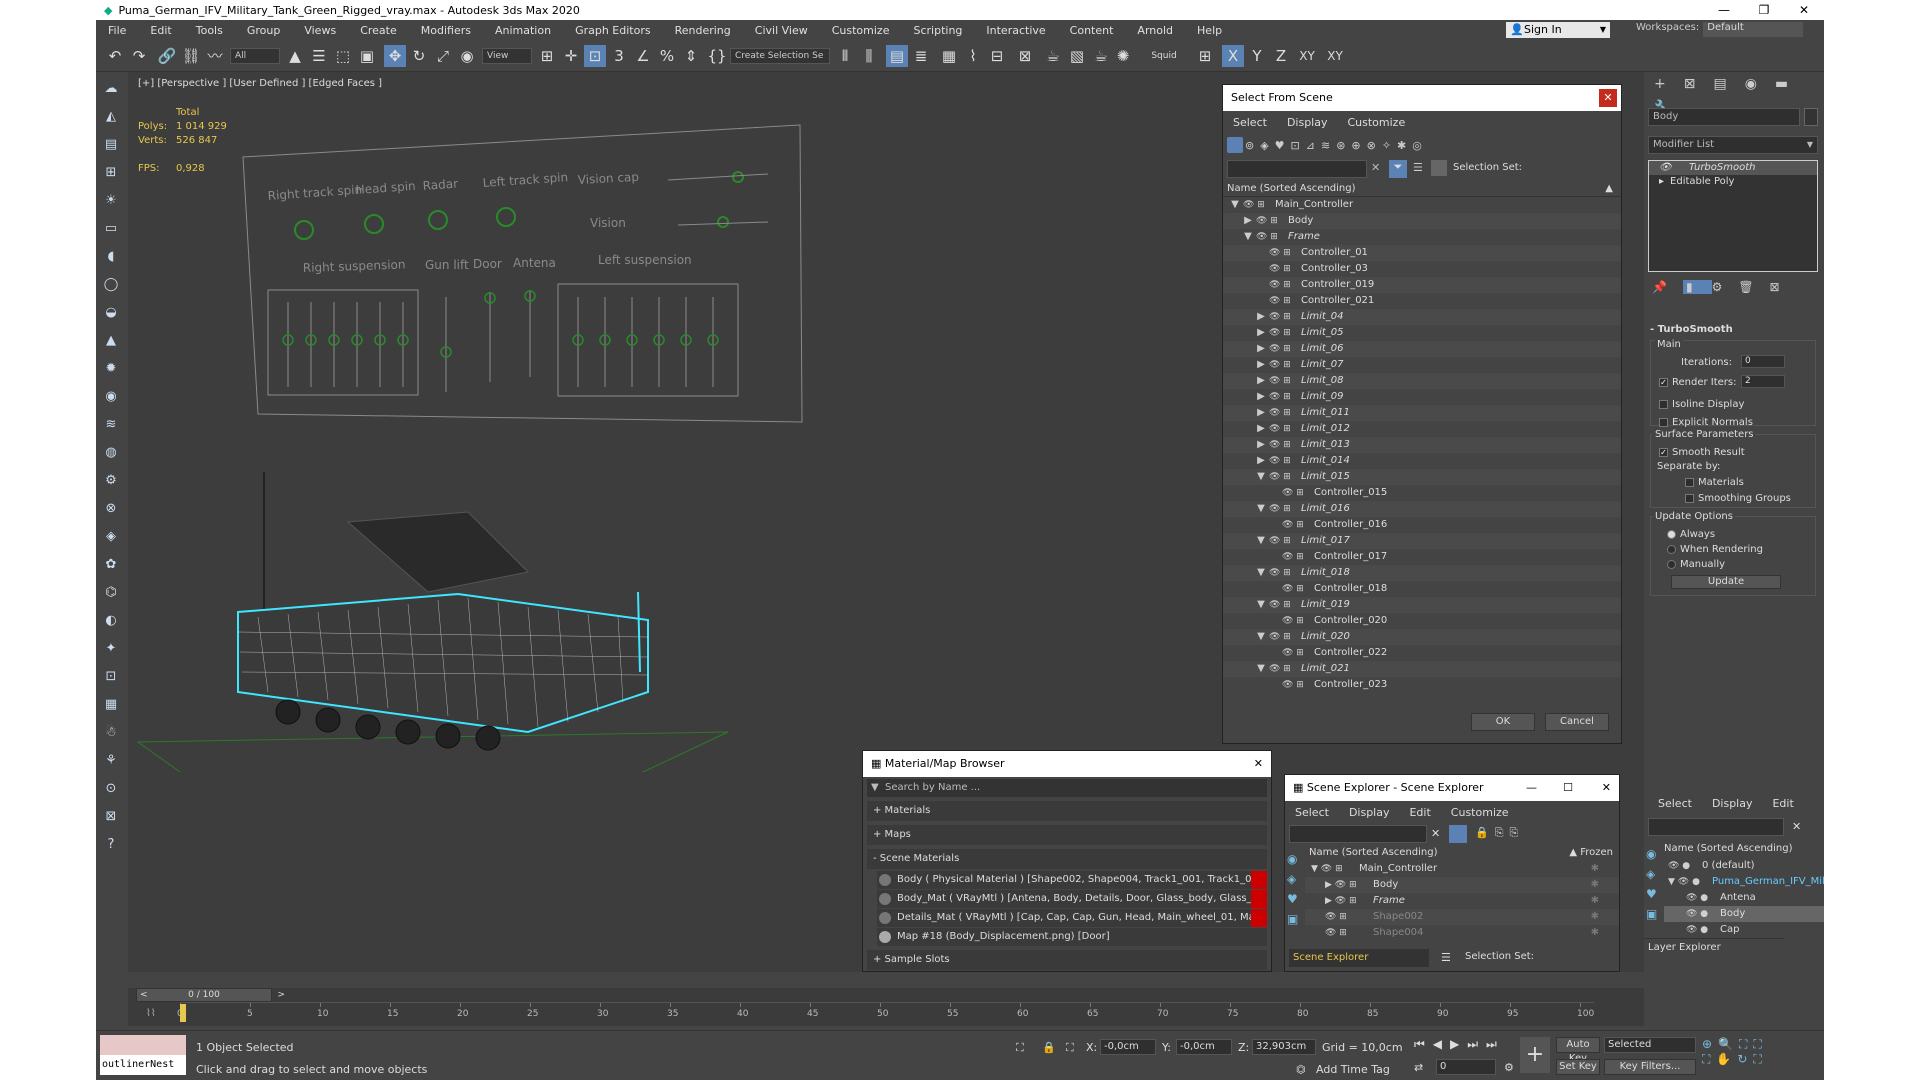 Image resolution: width=1920 pixels, height=1080 pixels. I want to click on tree-row: ▶ 👁 ⊞ Limit_08, so click(1422, 381).